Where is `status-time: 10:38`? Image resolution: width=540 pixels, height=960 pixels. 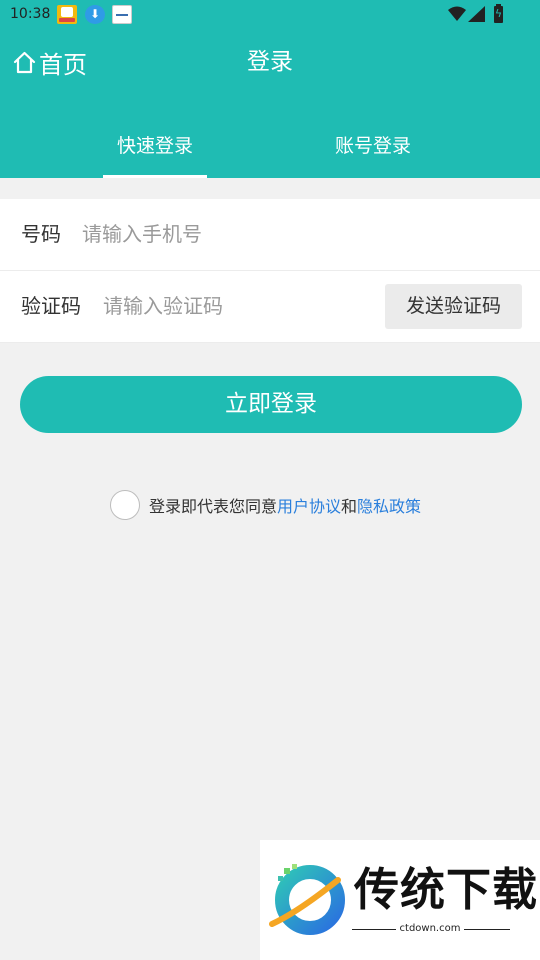 status-time: 10:38 is located at coordinates (30, 14).